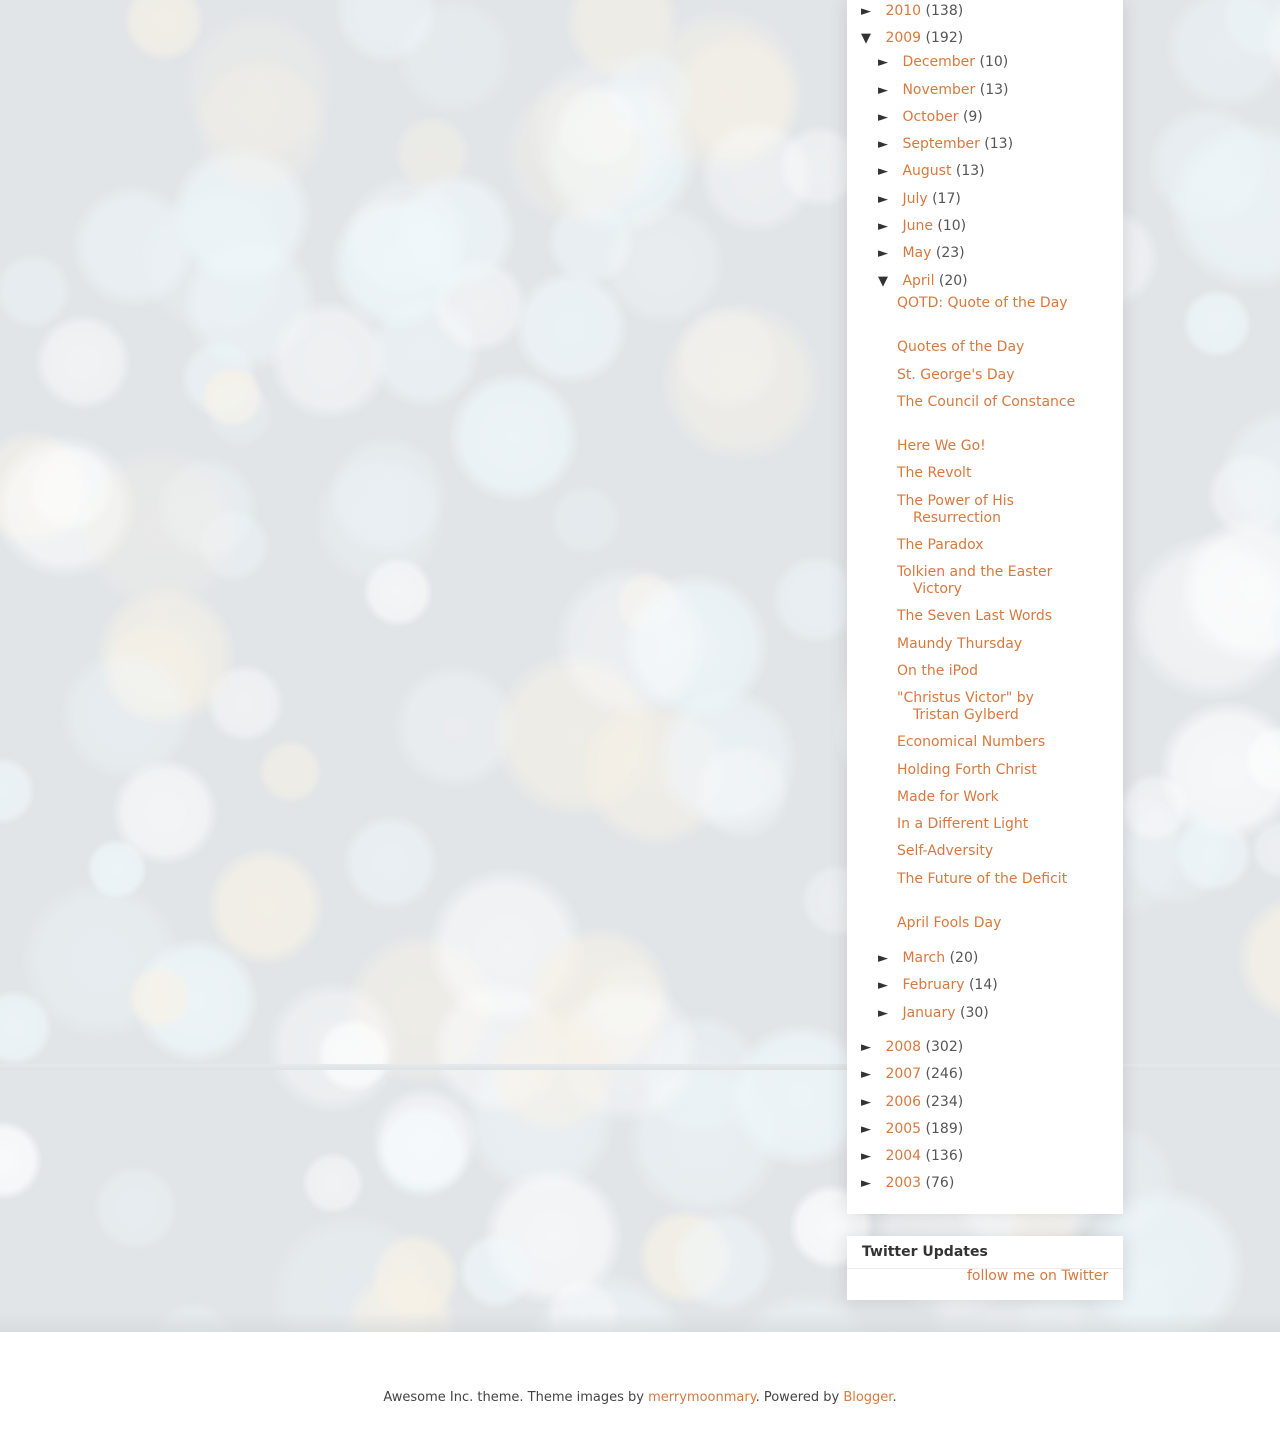  What do you see at coordinates (914, 199) in the screenshot?
I see `archive-month-link: July` at bounding box center [914, 199].